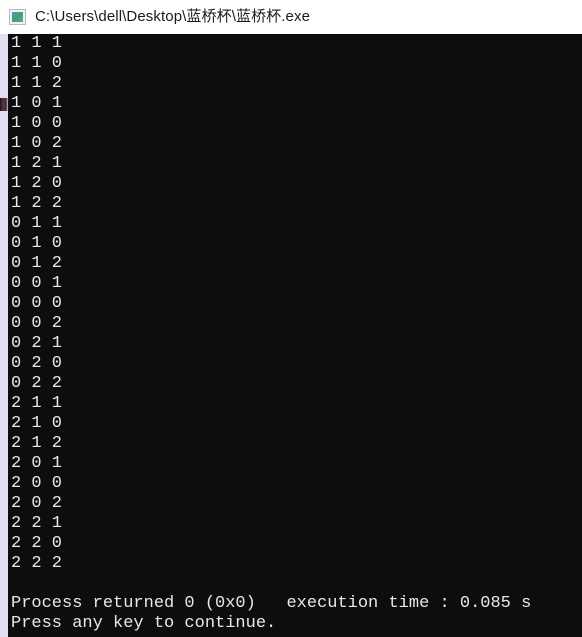  What do you see at coordinates (37, 43) in the screenshot?
I see `console-output-line: 1 1 1` at bounding box center [37, 43].